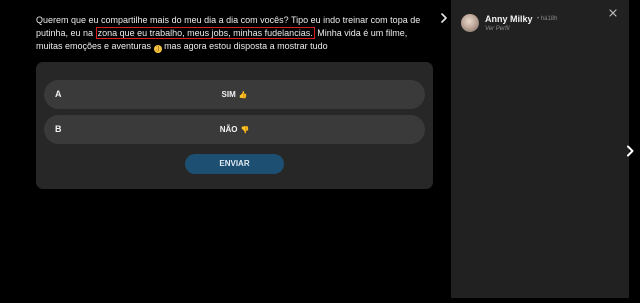 The image size is (640, 303). What do you see at coordinates (234, 164) in the screenshot?
I see `submit-vote-button: ENVIAR` at bounding box center [234, 164].